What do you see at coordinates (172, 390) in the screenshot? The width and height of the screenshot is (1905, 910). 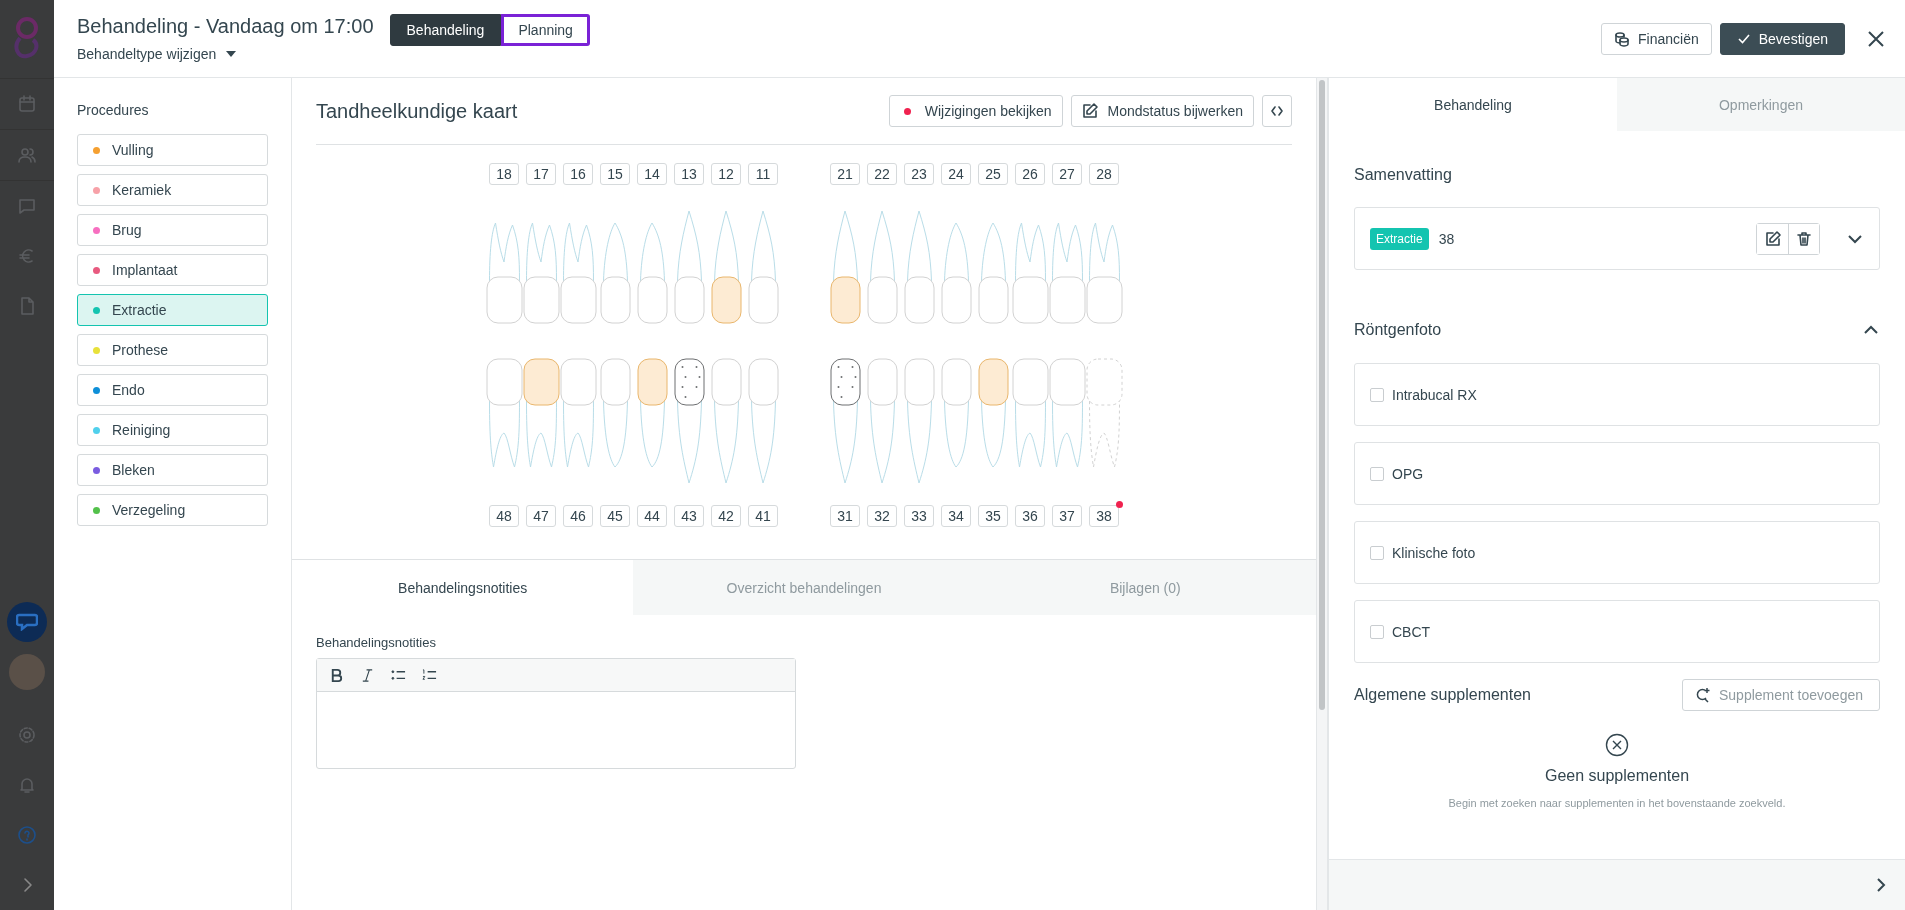 I see `procedure-item: Endo` at bounding box center [172, 390].